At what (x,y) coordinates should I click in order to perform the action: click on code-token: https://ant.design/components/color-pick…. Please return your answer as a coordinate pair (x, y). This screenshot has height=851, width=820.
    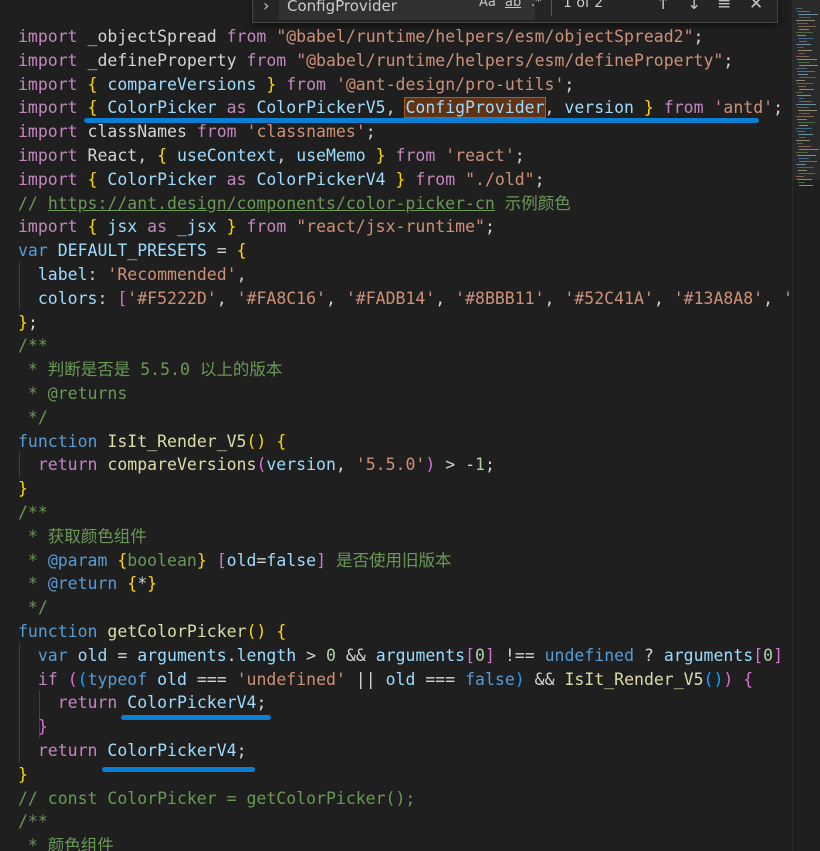
    Looking at the image, I should click on (271, 203).